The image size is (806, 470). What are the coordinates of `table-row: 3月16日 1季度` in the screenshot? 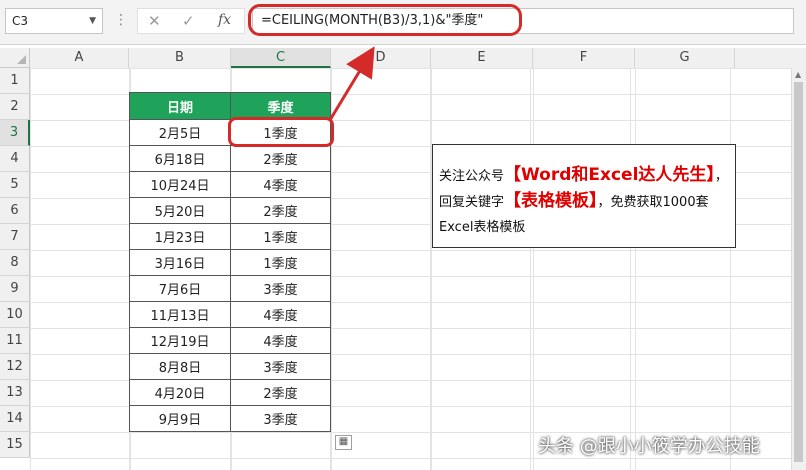 It's located at (230, 262).